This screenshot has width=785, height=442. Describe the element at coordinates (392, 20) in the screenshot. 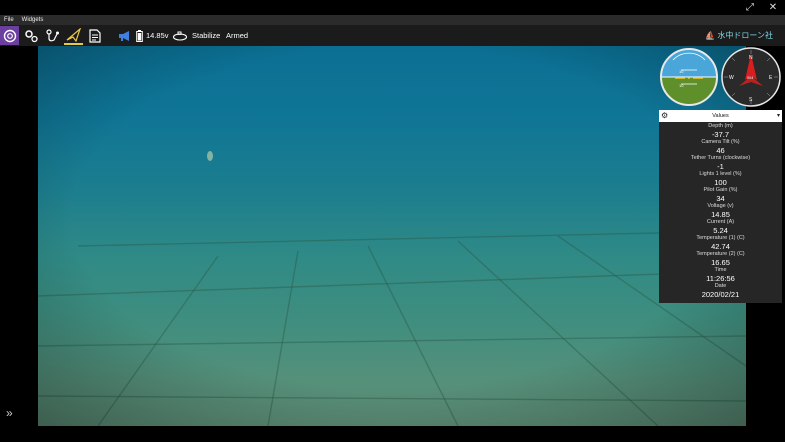

I see `menu-bar: File Widgets` at that location.